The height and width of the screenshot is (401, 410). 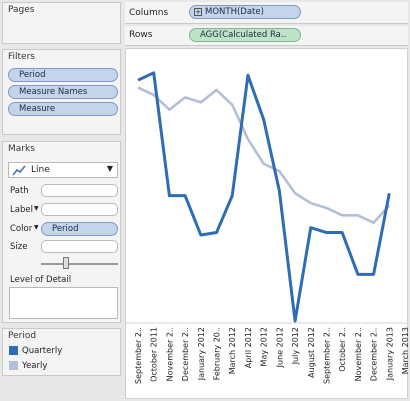 I want to click on pages-title: Pages, so click(x=21, y=10).